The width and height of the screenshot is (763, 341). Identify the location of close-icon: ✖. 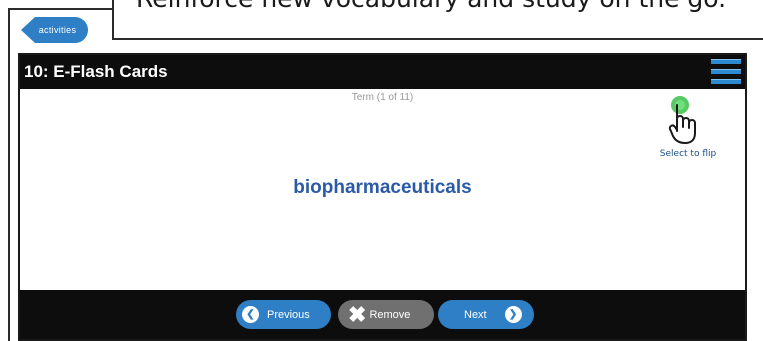
(357, 314).